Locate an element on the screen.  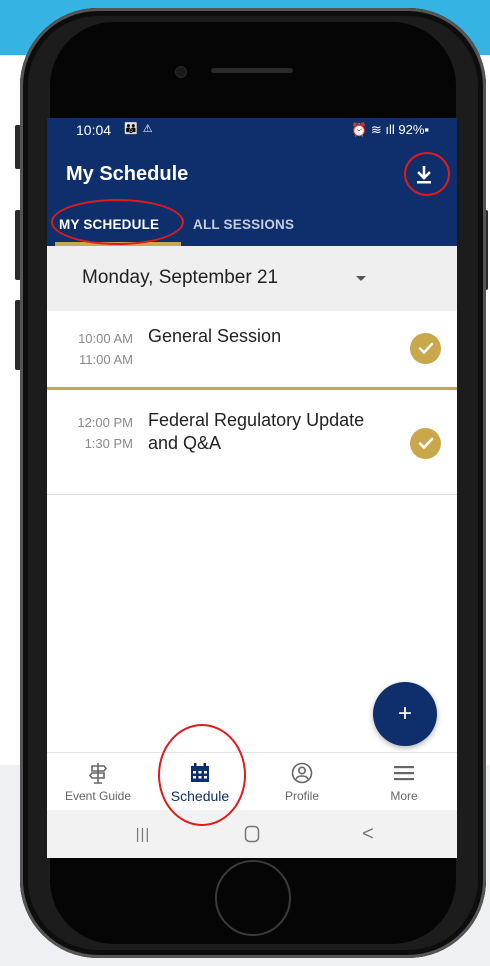
session-title: Federal Regulatory Update and Q&A is located at coordinates (256, 431).